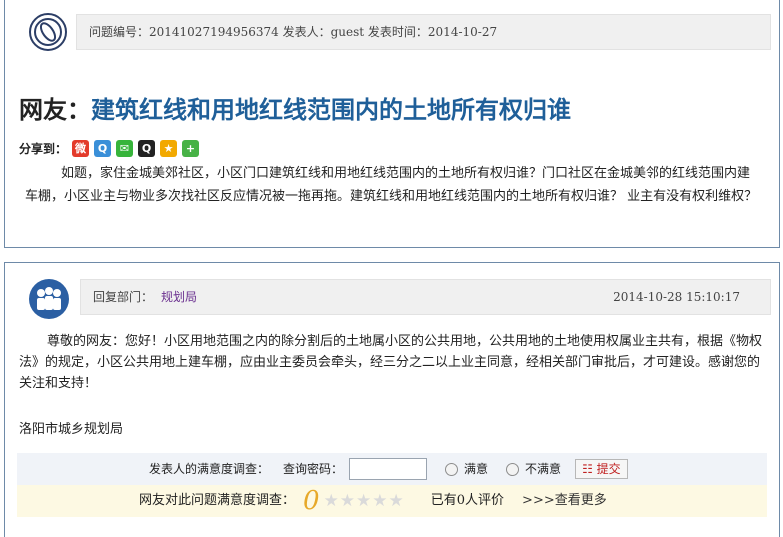  Describe the element at coordinates (191, 148) in the screenshot. I see `plus-icon: +` at that location.